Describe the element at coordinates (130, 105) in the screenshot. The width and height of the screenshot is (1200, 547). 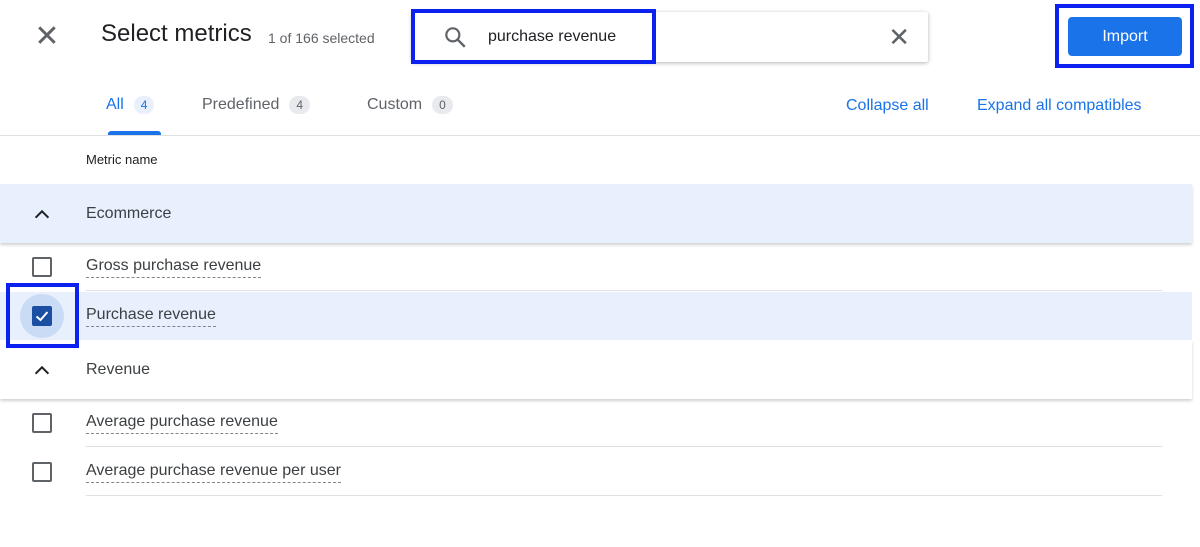
I see `tab-all: All 4` at that location.